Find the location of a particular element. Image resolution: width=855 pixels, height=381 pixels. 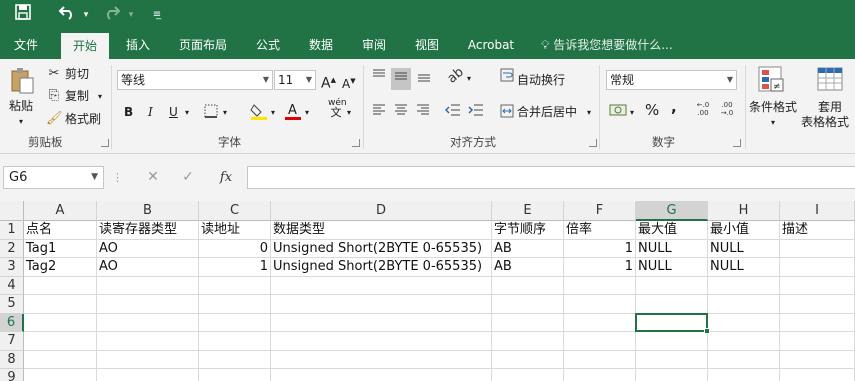

customize-qat-icon: ≡̲ is located at coordinates (157, 15).